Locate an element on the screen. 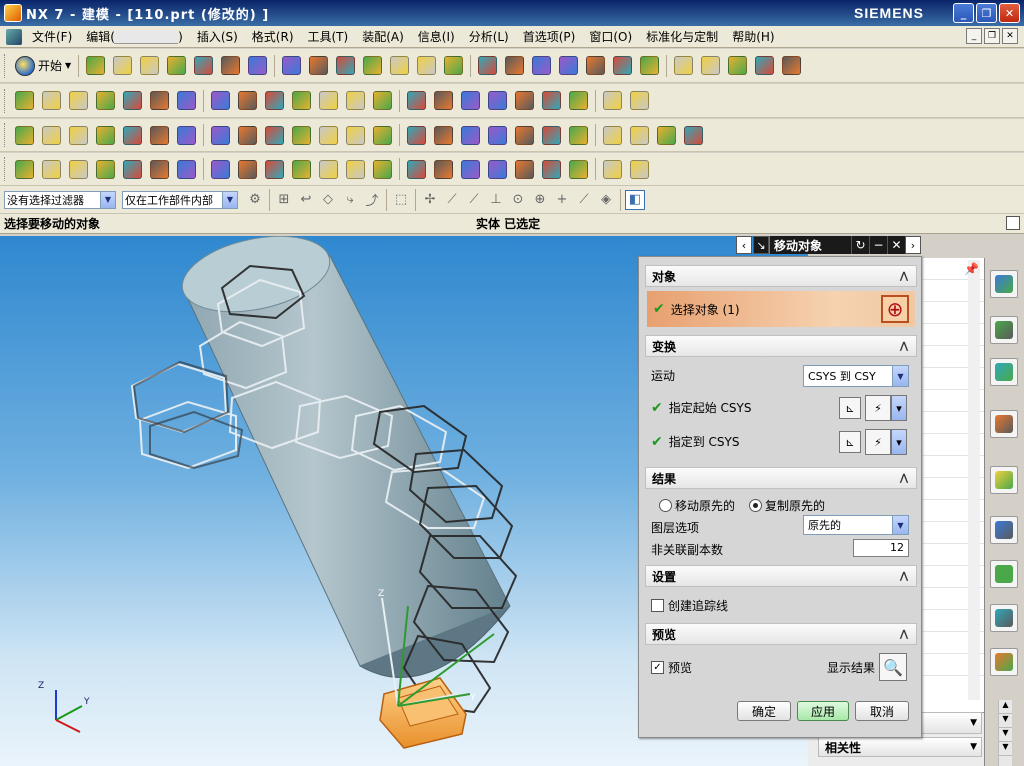 The height and width of the screenshot is (766, 1024). offset-curve-icon is located at coordinates (470, 100).